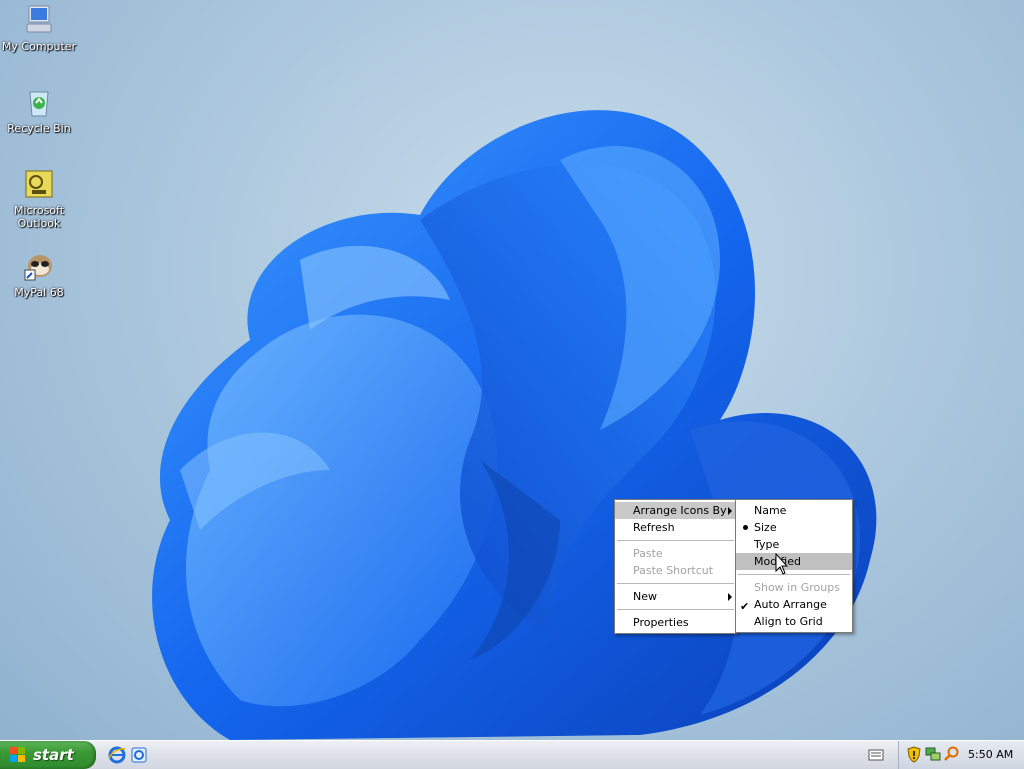  Describe the element at coordinates (794, 510) in the screenshot. I see `submenu-item-name: Name` at that location.